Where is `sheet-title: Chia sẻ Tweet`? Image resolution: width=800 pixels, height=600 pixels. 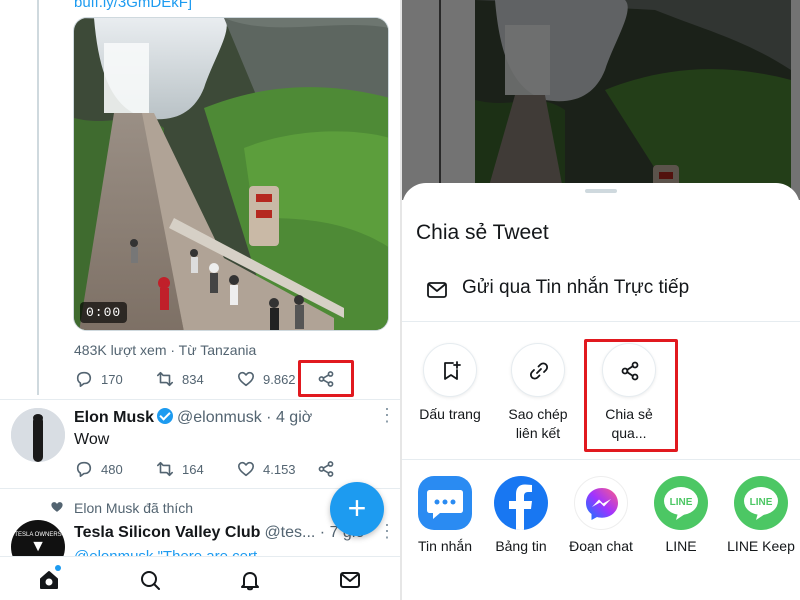
sheet-title: Chia sẻ Tweet is located at coordinates (482, 232).